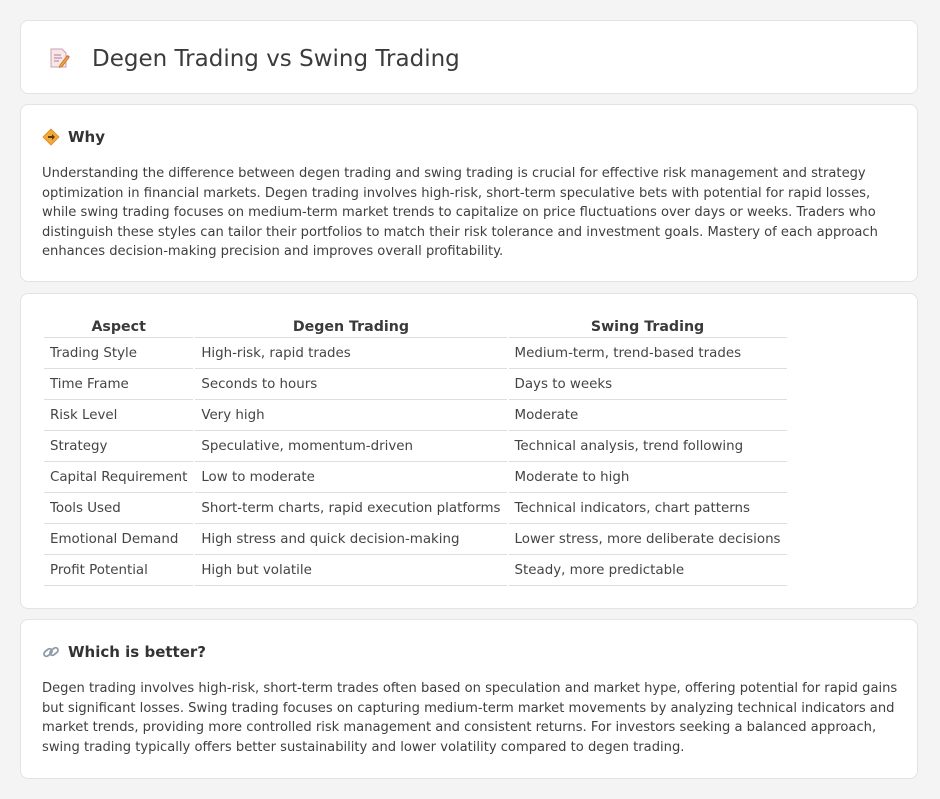  I want to click on title-card: Degen Trading vs Swing Trading, so click(469, 57).